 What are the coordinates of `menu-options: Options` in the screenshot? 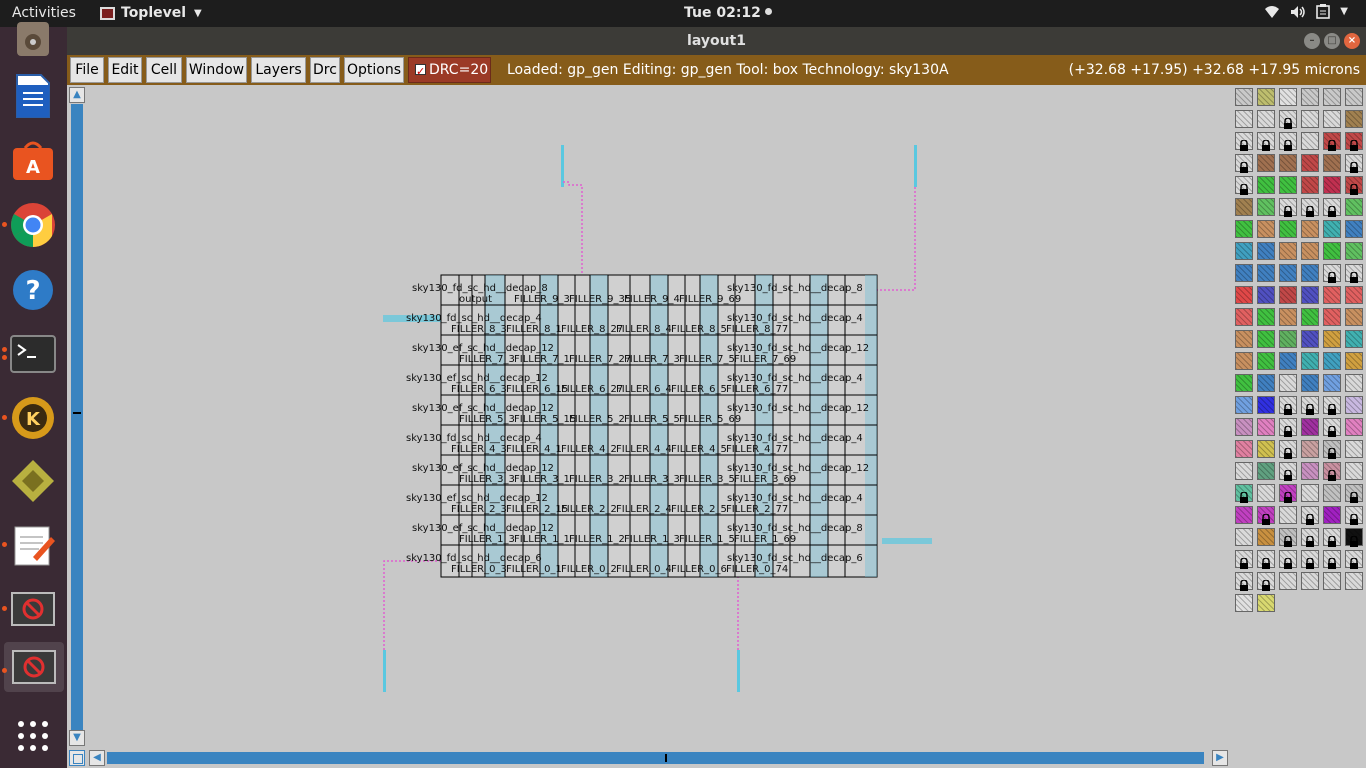 It's located at (374, 70).